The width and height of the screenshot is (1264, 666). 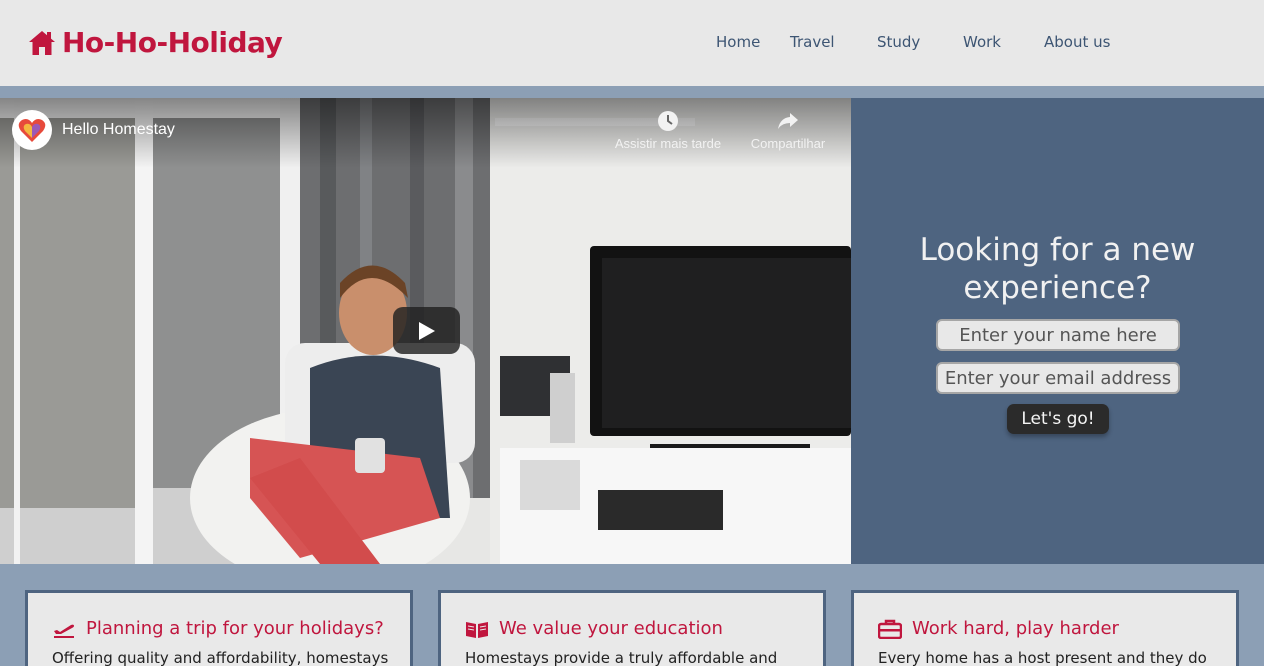 What do you see at coordinates (42, 42) in the screenshot?
I see `house-icon` at bounding box center [42, 42].